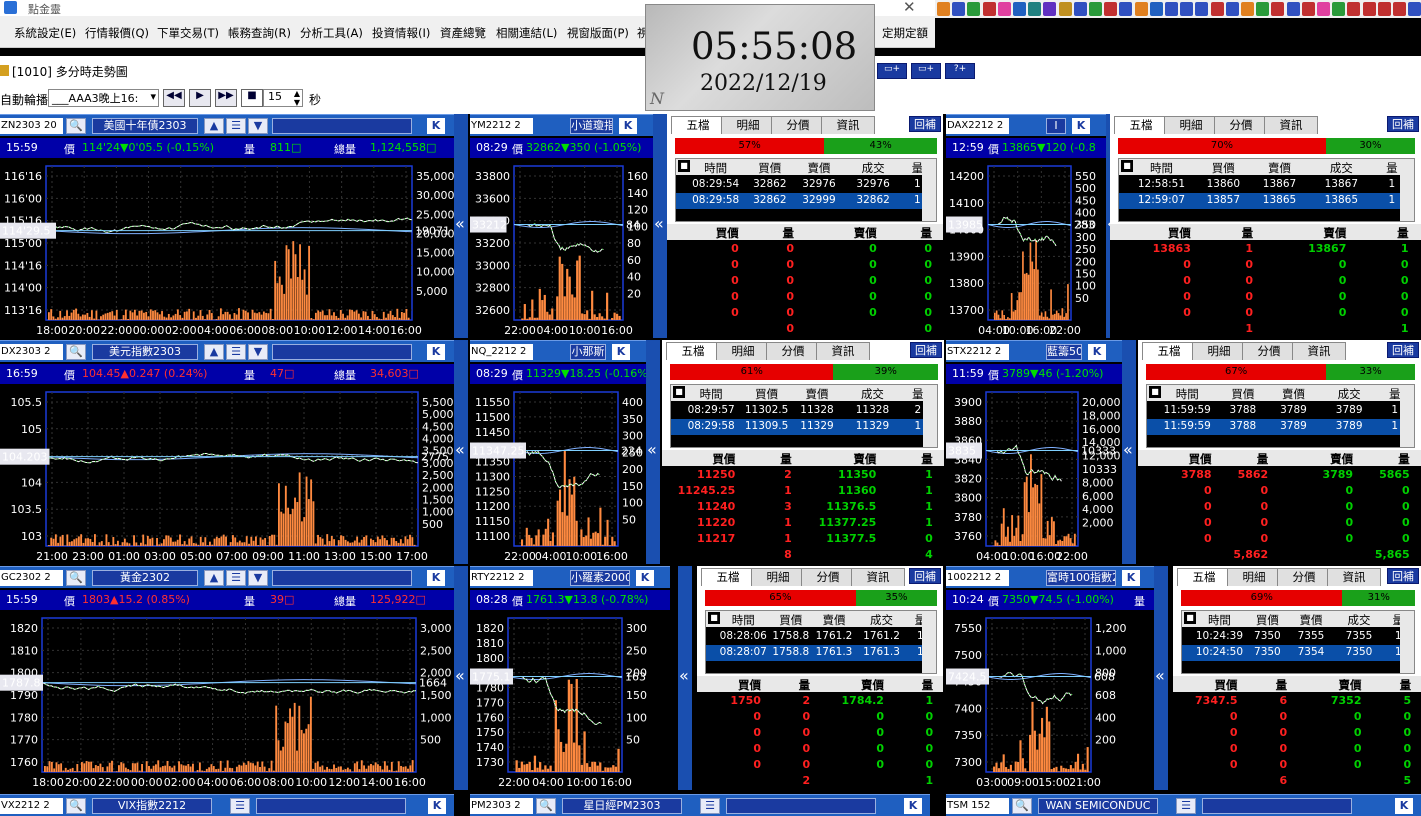  Describe the element at coordinates (283, 98) in the screenshot. I see `interval-stepper: 15▲▼` at that location.